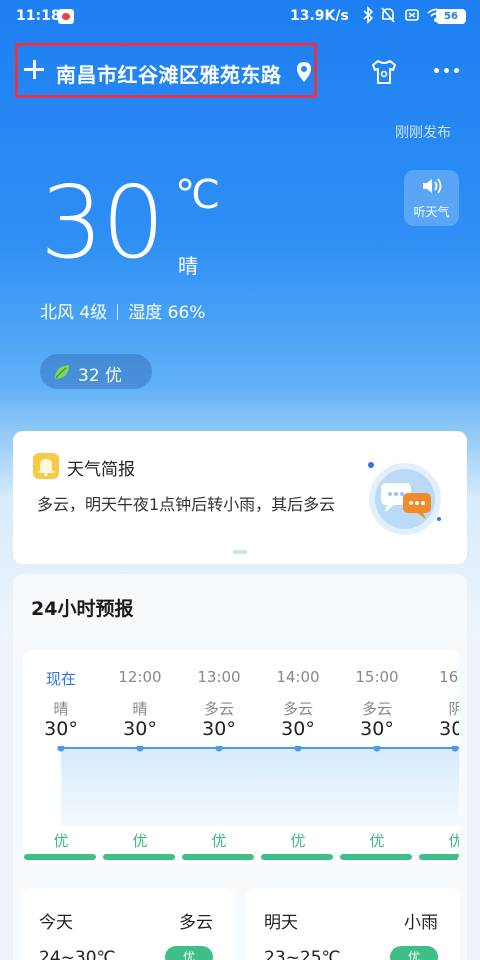  Describe the element at coordinates (421, 923) in the screenshot. I see `day-condition: 小雨` at that location.